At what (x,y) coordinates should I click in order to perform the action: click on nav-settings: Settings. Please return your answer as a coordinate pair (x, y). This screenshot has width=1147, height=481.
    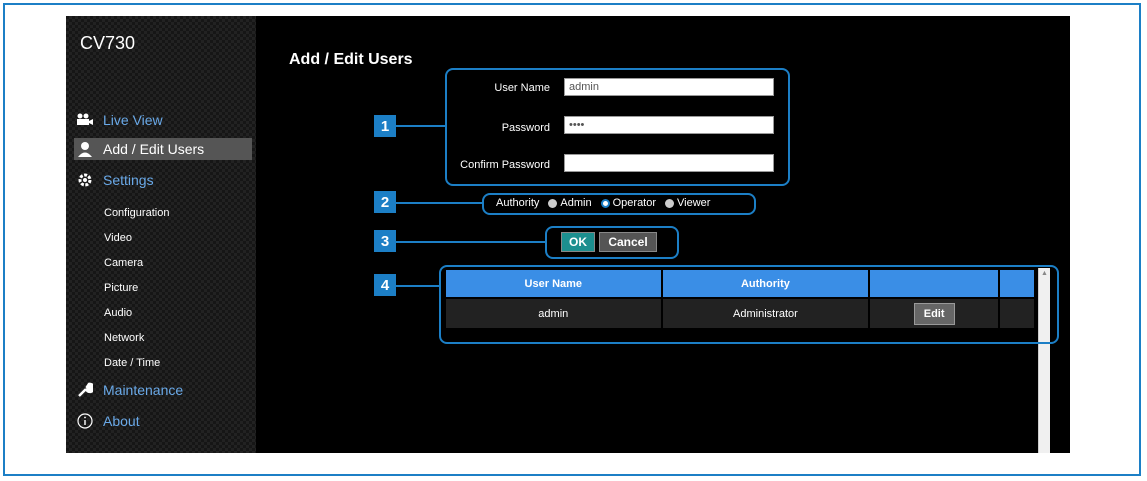
    Looking at the image, I should click on (163, 180).